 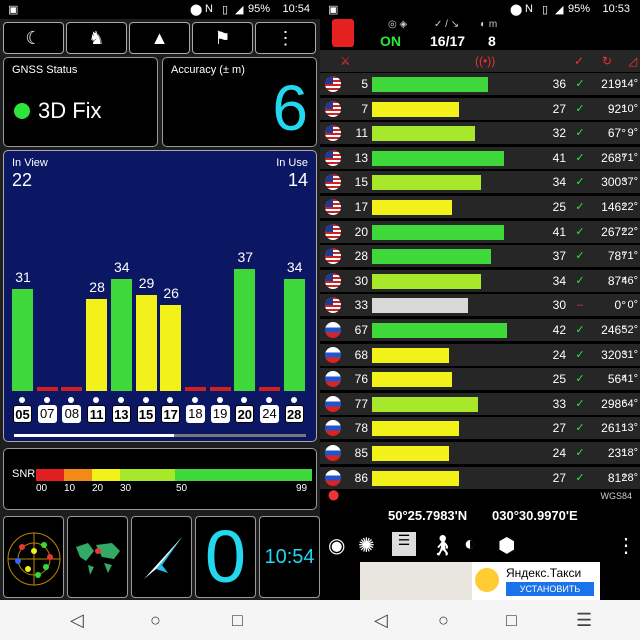 I want to click on snr-value: 33, so click(x=559, y=403).